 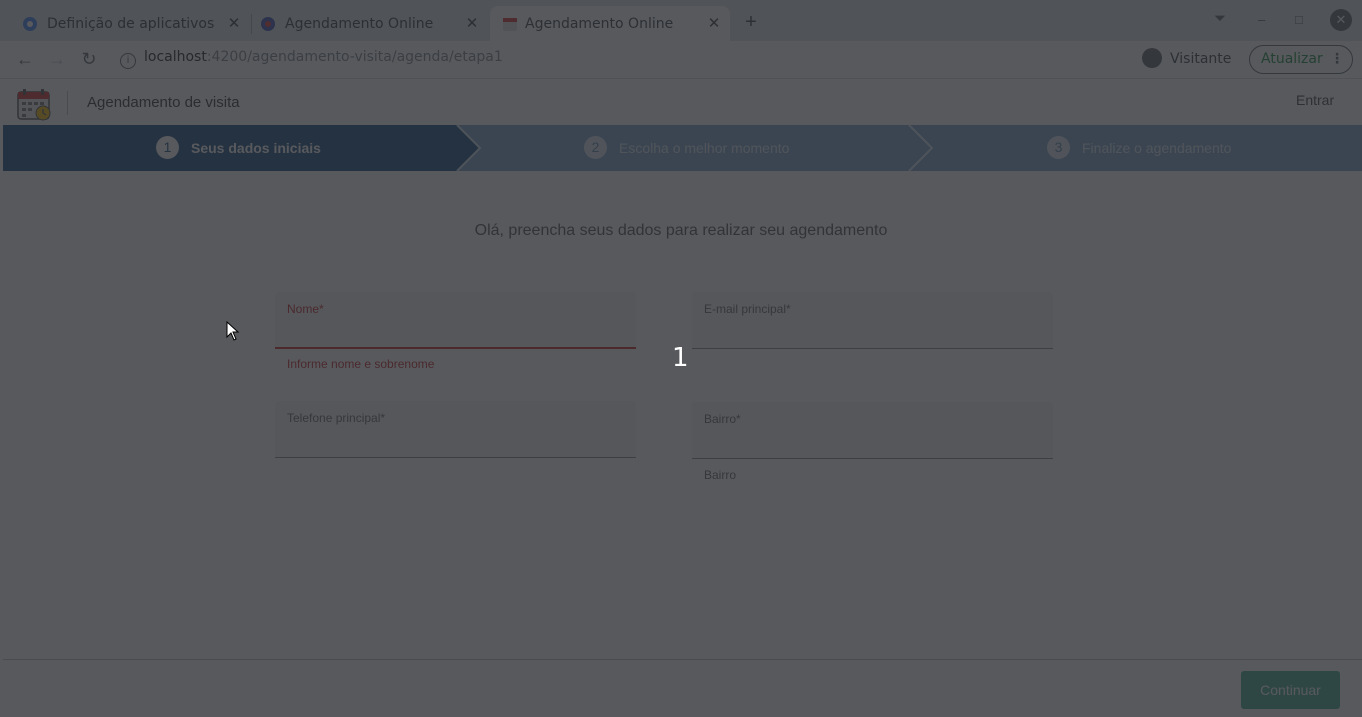 I want to click on menu-kebab-icon: ⋮, so click(x=1337, y=59).